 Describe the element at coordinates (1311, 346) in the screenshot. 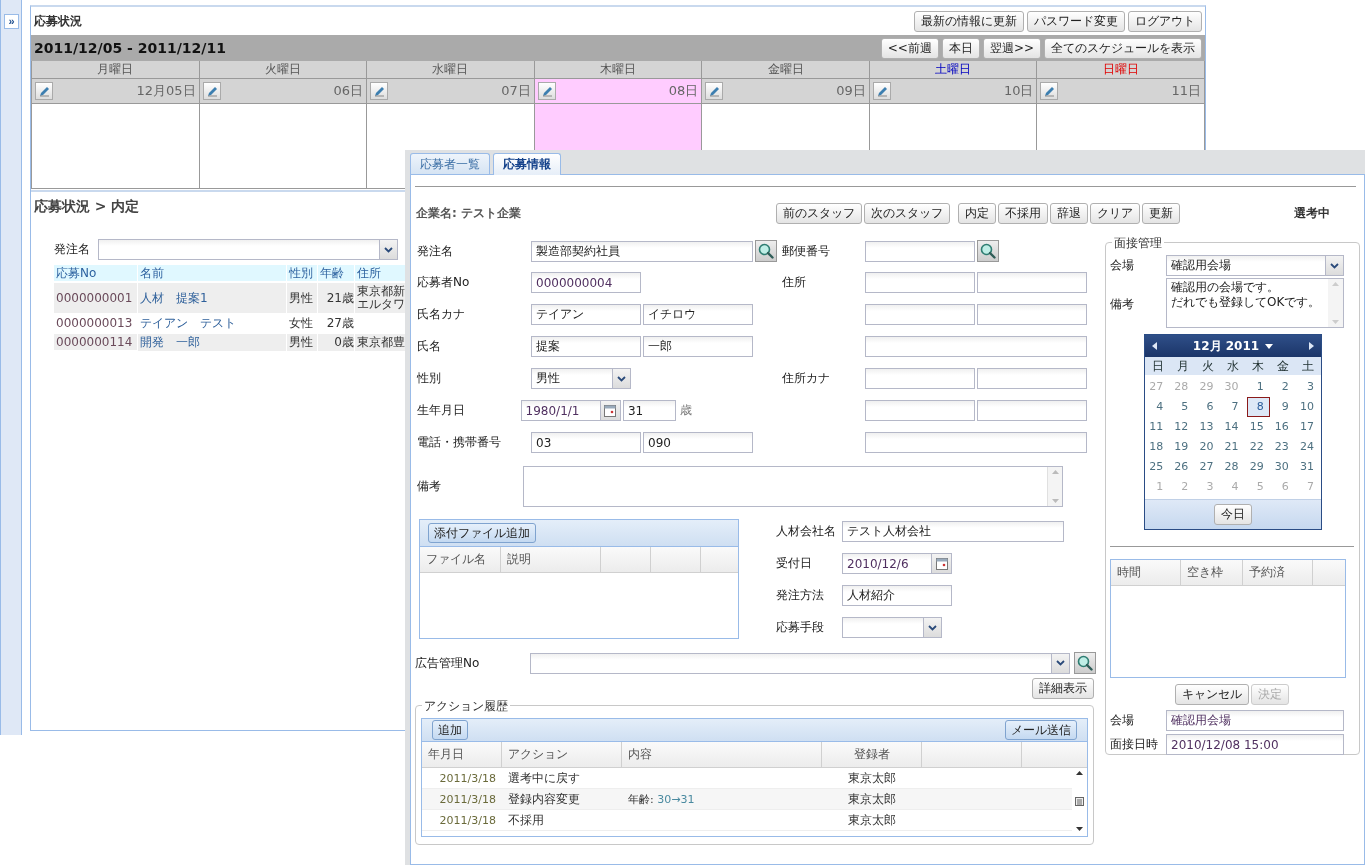

I see `next-month-button` at that location.